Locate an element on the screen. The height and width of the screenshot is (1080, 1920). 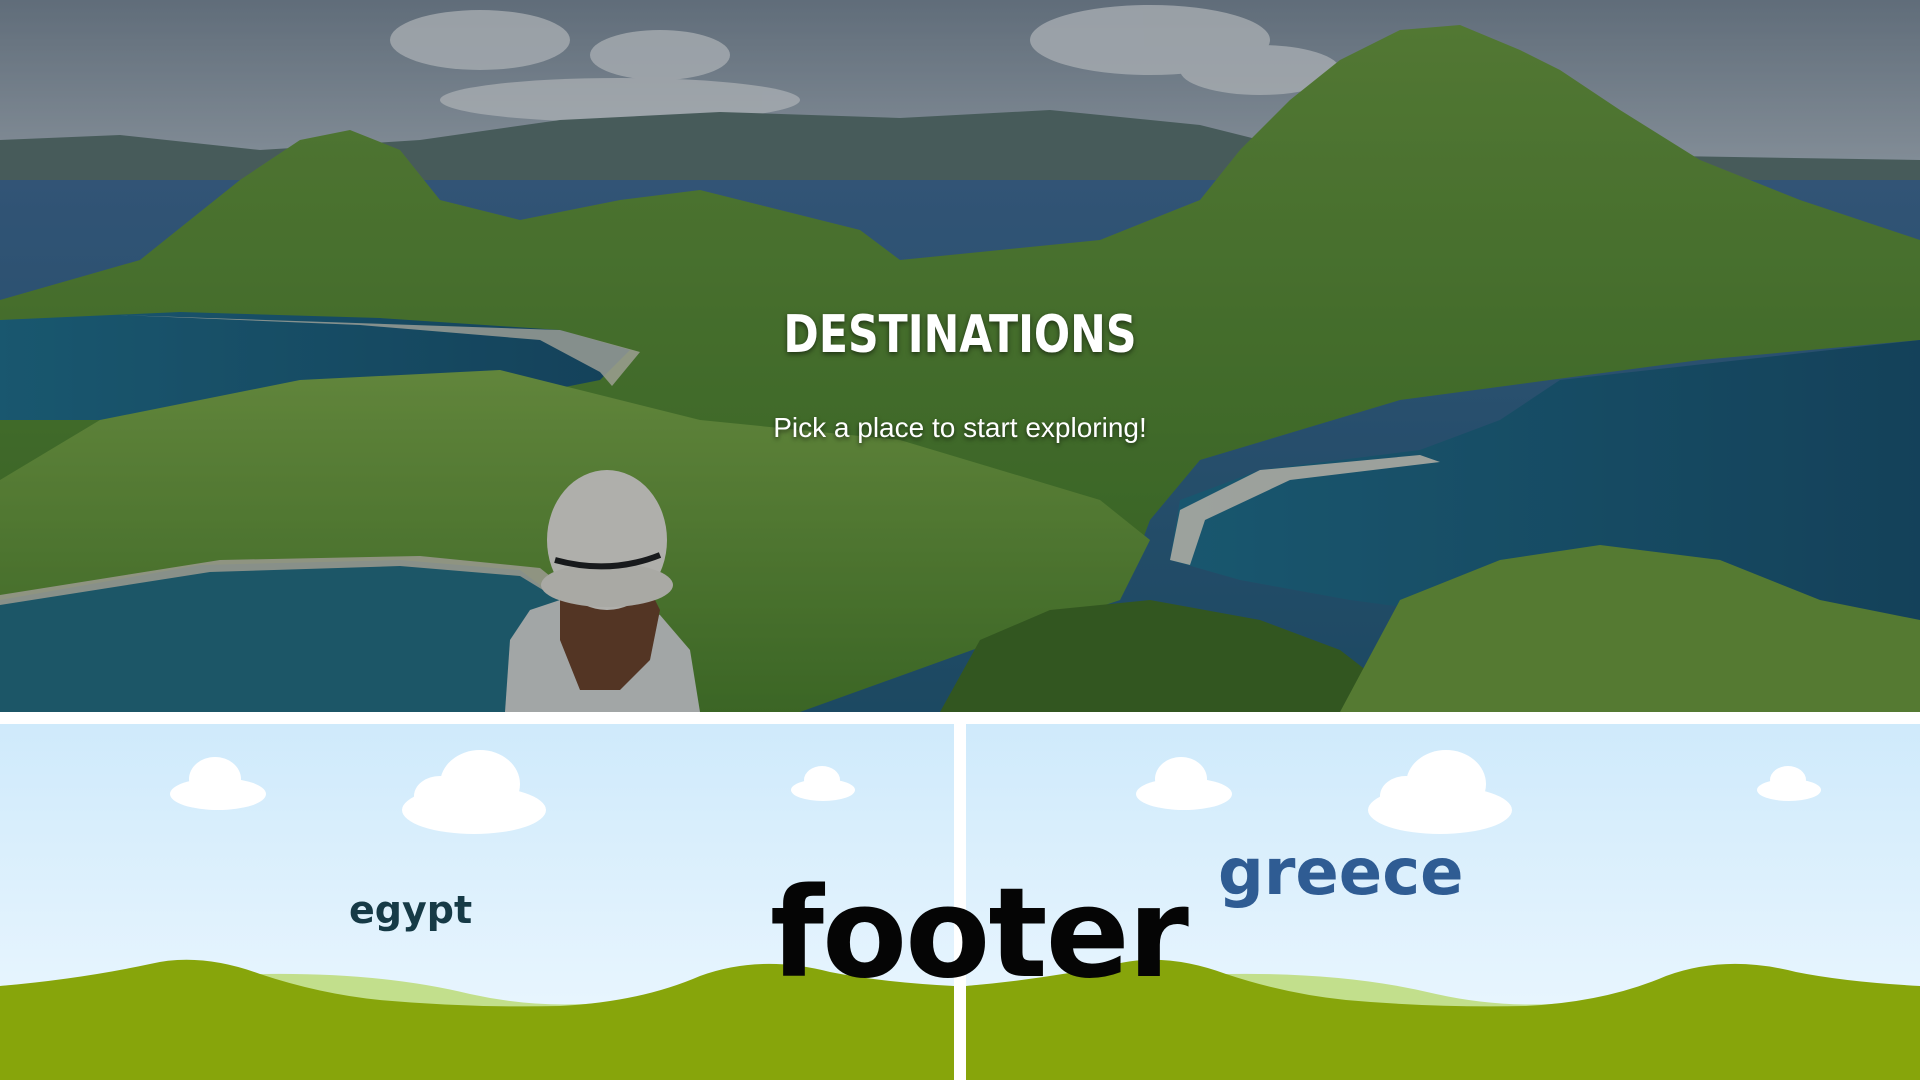
footer-label: footer is located at coordinates (979, 934).